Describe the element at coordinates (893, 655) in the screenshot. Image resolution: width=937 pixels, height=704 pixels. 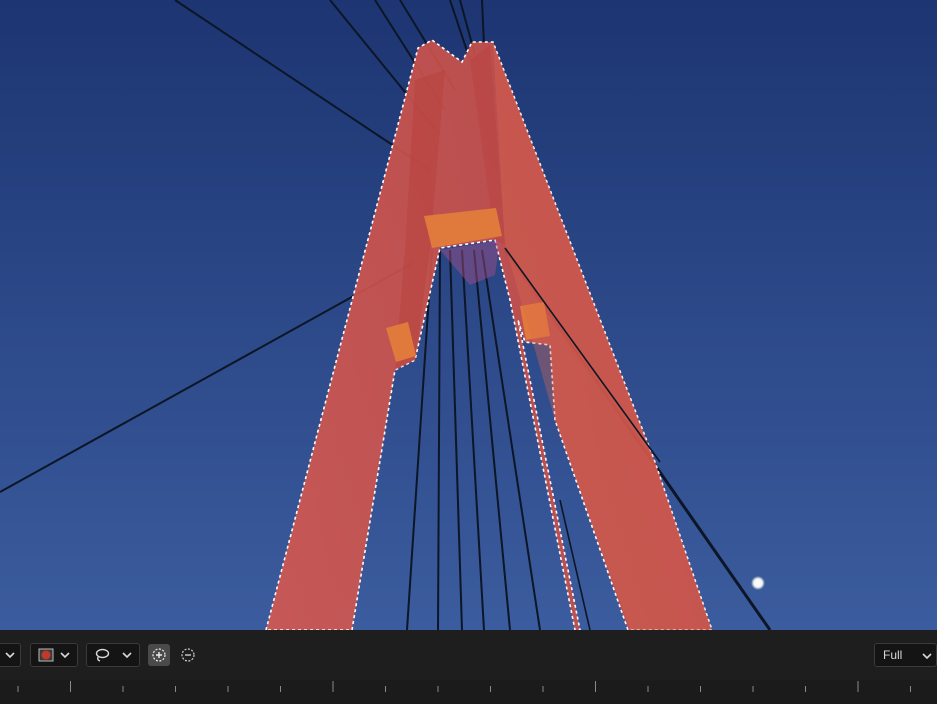
I see `zoom-value: Full` at that location.